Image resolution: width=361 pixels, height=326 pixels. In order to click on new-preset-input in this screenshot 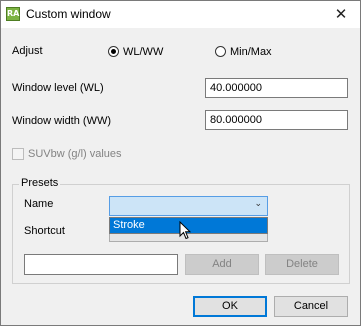, I will do `click(101, 264)`.